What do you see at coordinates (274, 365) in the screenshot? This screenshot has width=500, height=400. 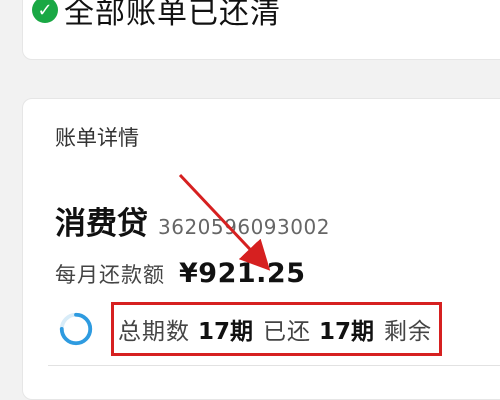 I see `divider` at bounding box center [274, 365].